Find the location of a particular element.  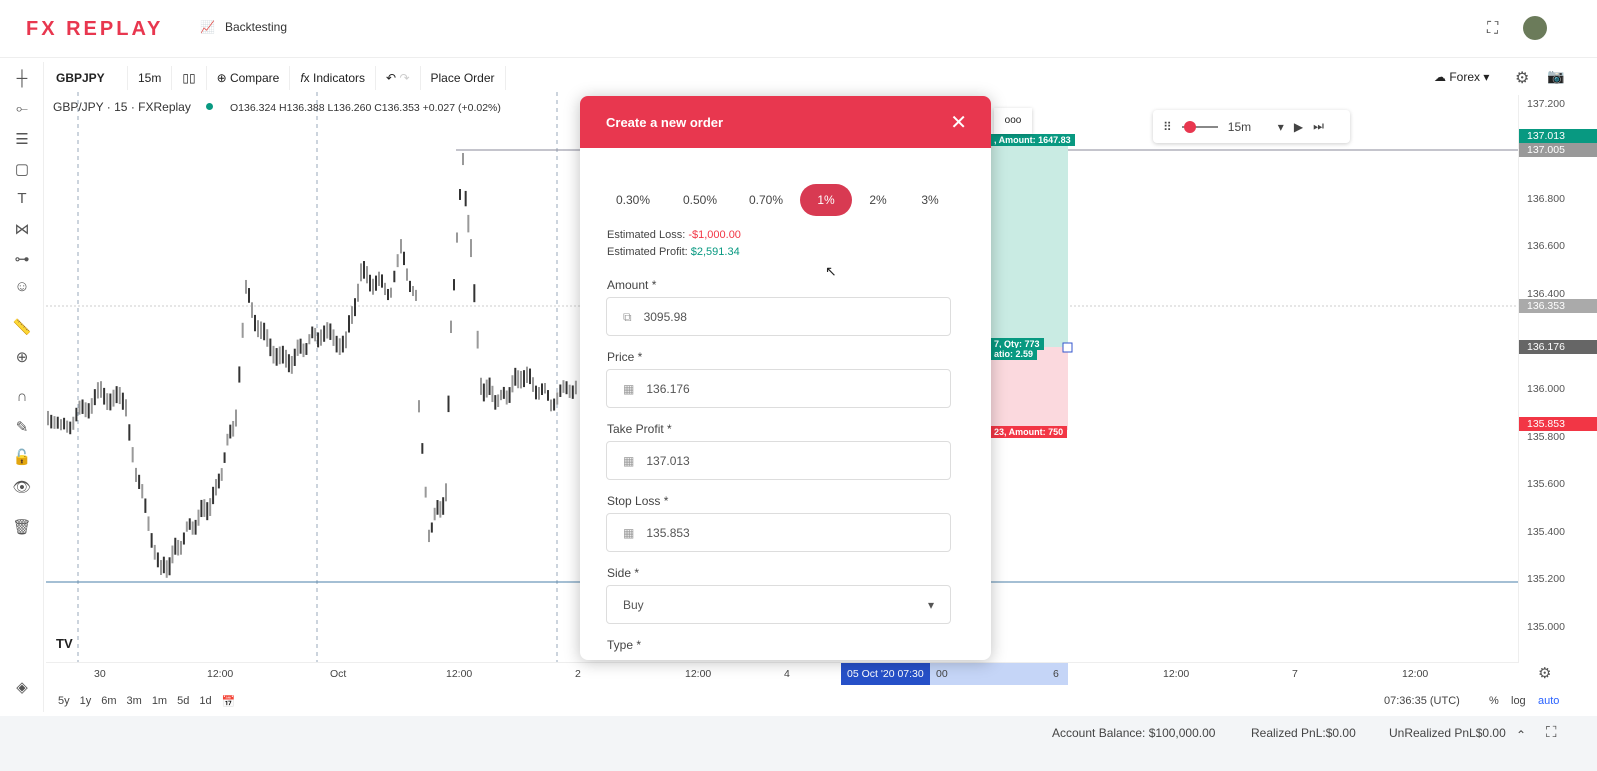

speed-slider is located at coordinates (1199, 126).